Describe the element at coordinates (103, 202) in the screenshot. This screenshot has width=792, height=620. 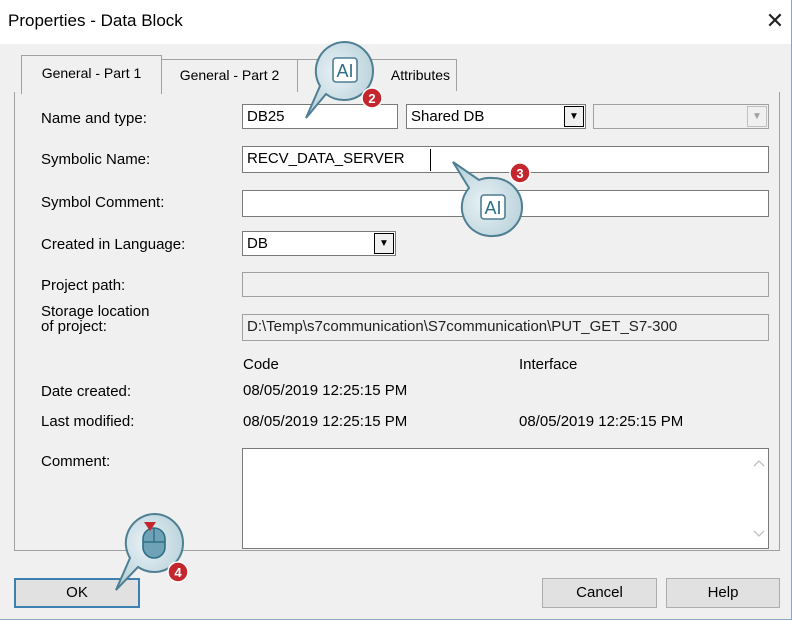
I see `symbol-comment-label: Symbol Comment:` at that location.